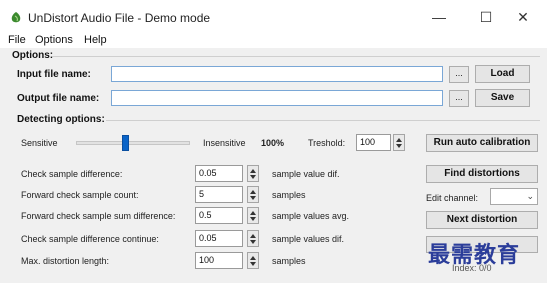 The width and height of the screenshot is (547, 283). What do you see at coordinates (39, 143) in the screenshot?
I see `sensitive-label: Sensitive` at bounding box center [39, 143].